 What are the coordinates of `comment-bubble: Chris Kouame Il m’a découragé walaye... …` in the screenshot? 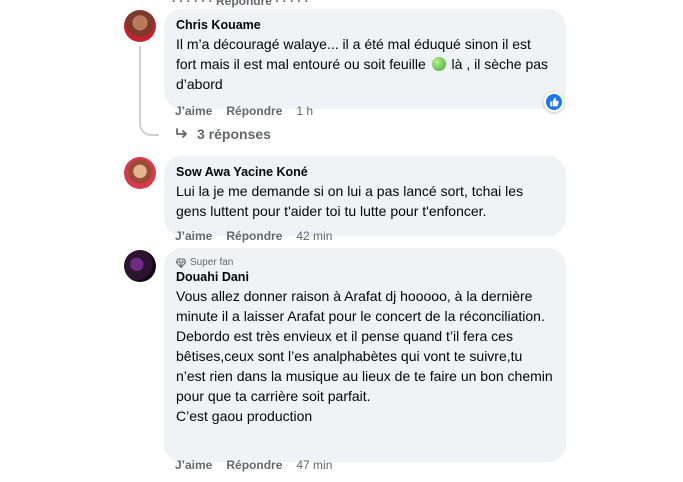 It's located at (365, 59).